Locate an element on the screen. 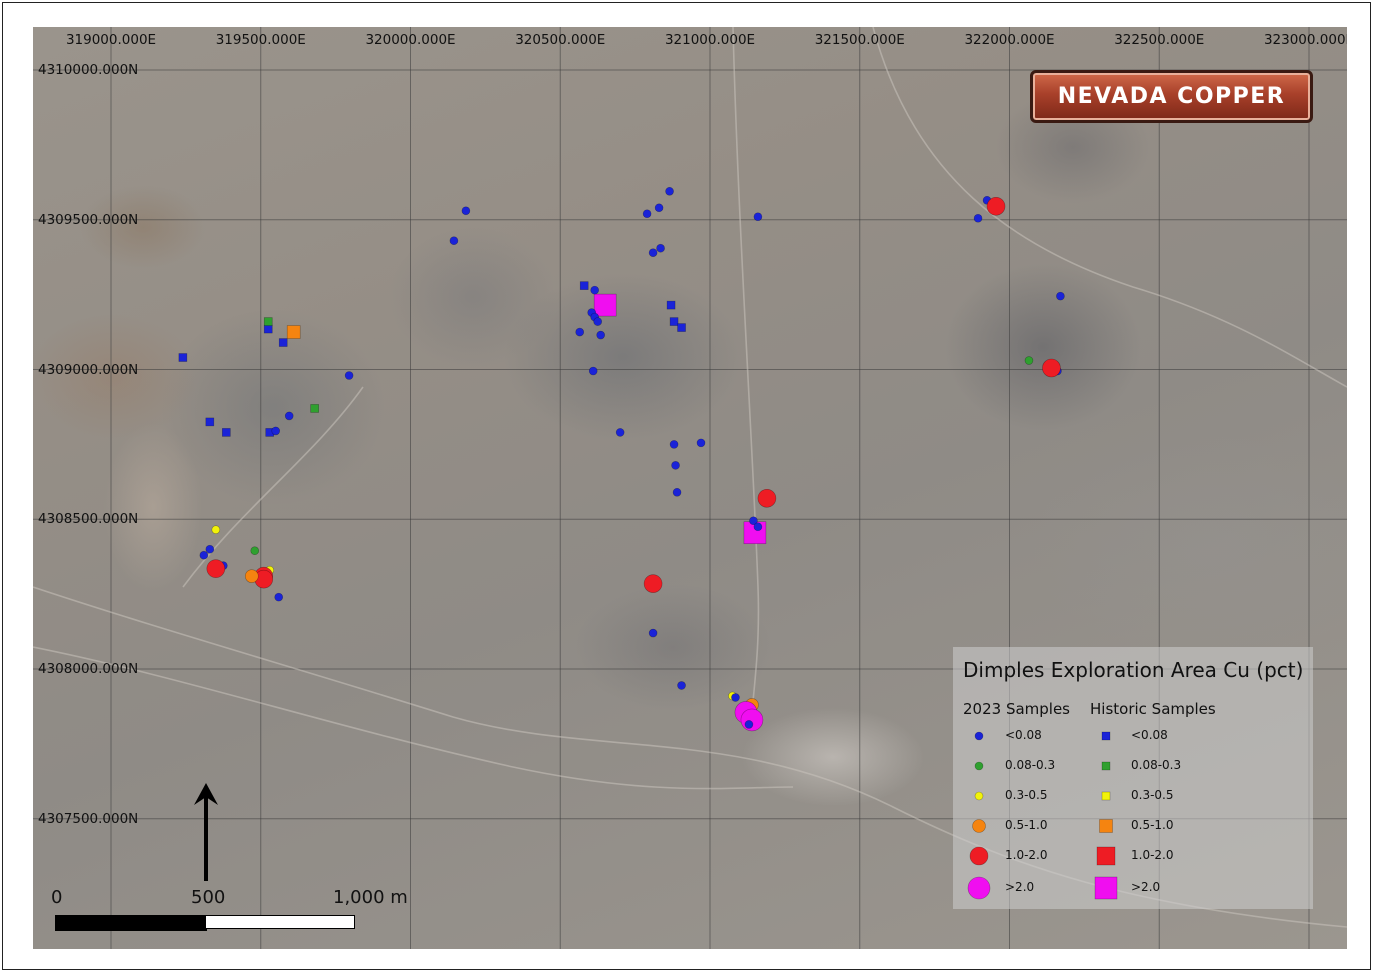 The width and height of the screenshot is (1375, 974). legend-label-2023: >2.0 is located at coordinates (1020, 887).